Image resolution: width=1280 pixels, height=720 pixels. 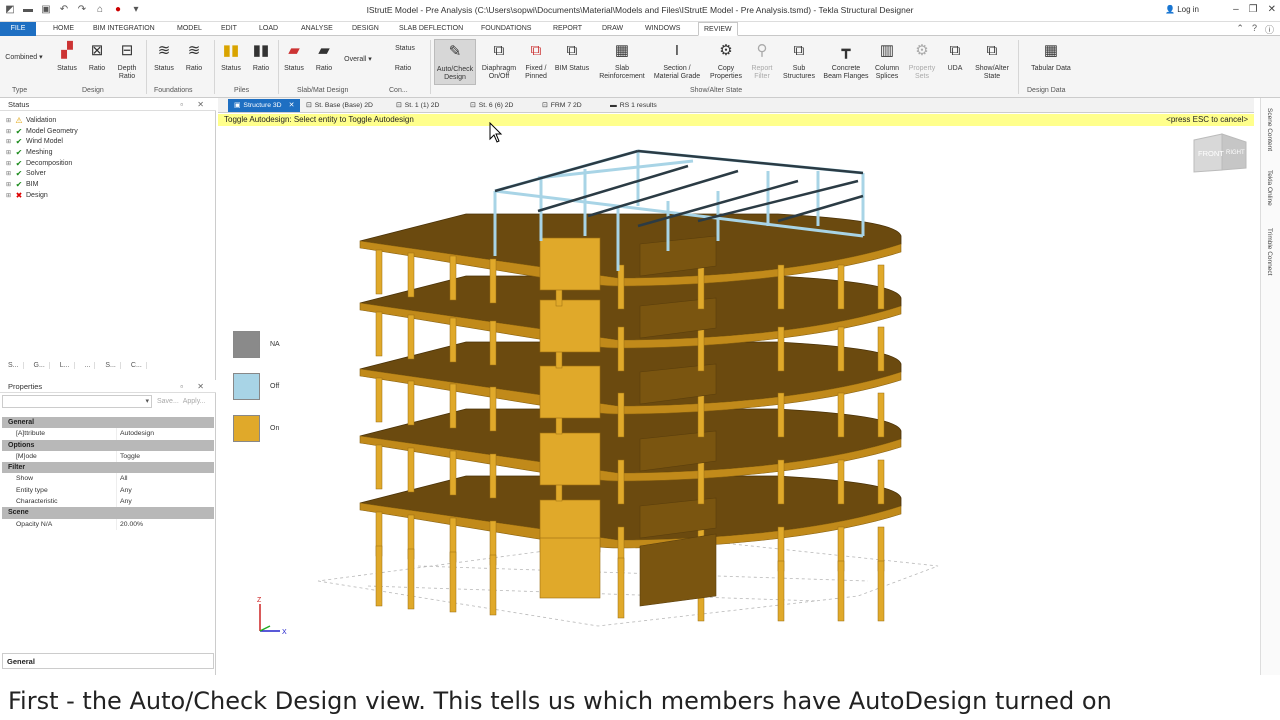 I want to click on con-ratio-button: Ratio, so click(x=403, y=69).